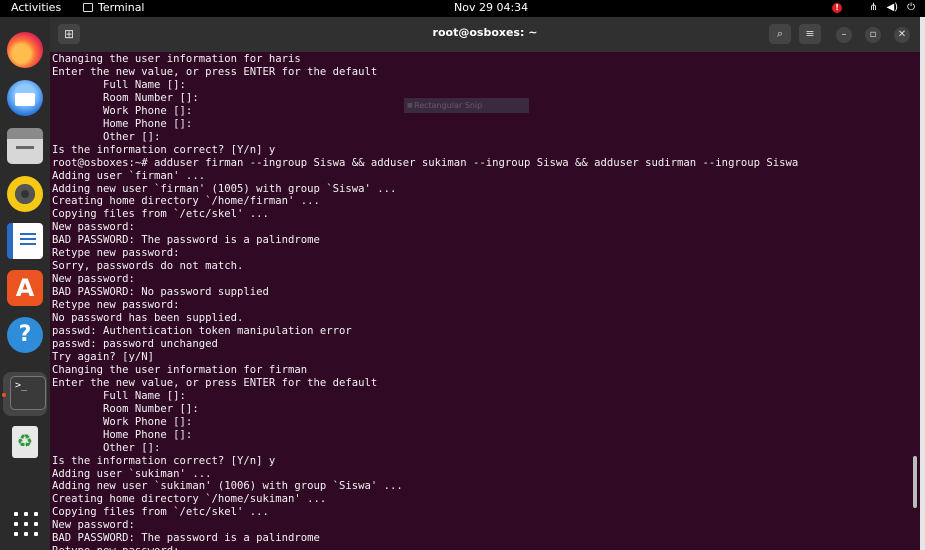  I want to click on app-center-icon: A, so click(25, 288).